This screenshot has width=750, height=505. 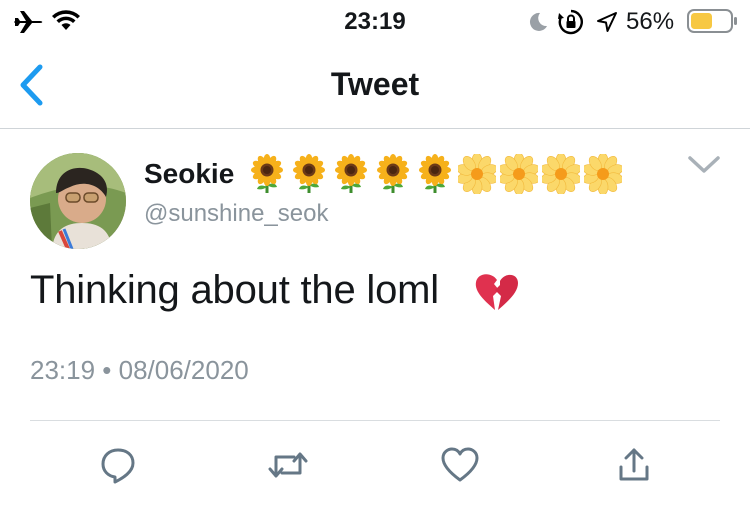 I want to click on retweet-icon, so click(x=288, y=465).